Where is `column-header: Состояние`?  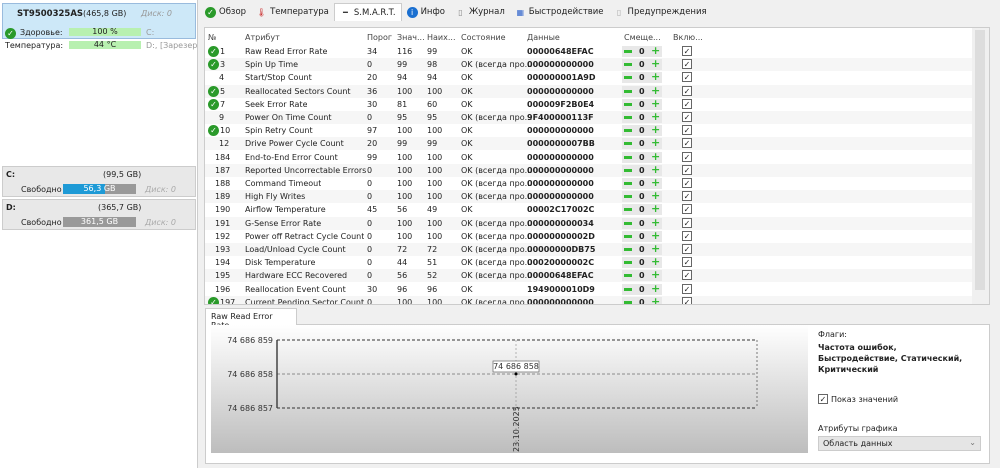
column-header: Состояние is located at coordinates (483, 37).